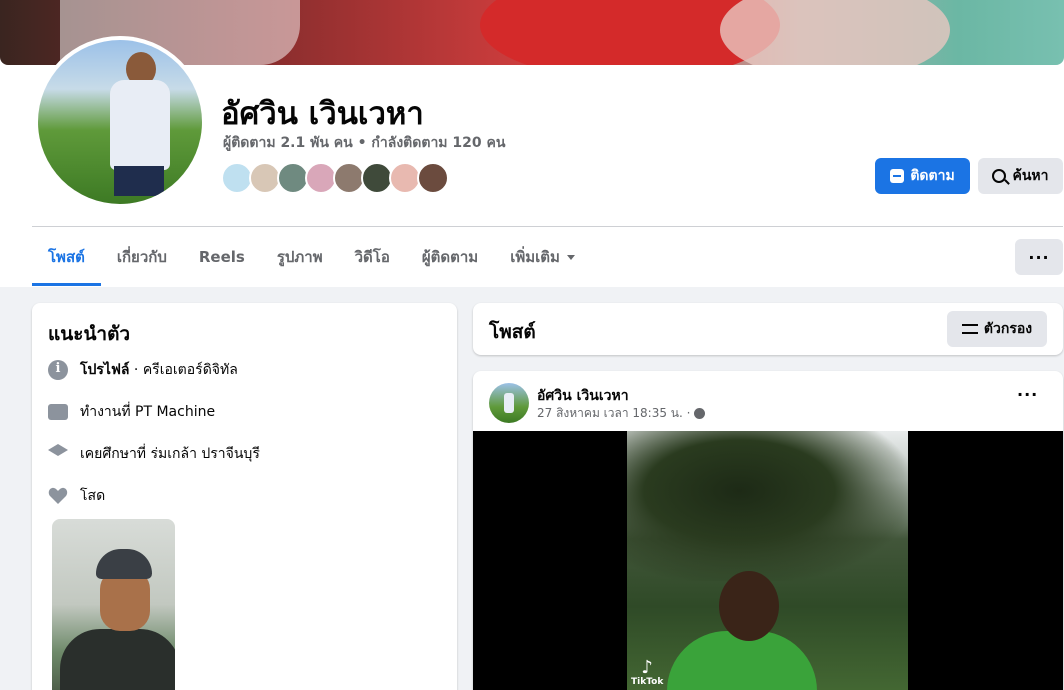 The height and width of the screenshot is (690, 1064). I want to click on follow-button: ติดตาม, so click(922, 176).